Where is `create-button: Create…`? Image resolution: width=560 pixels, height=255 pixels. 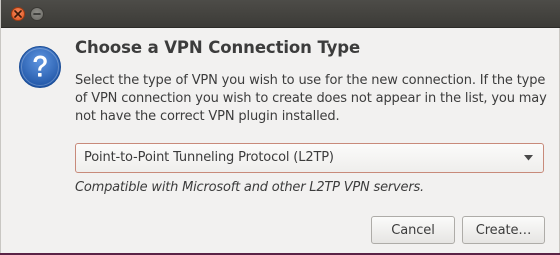 create-button: Create… is located at coordinates (503, 230).